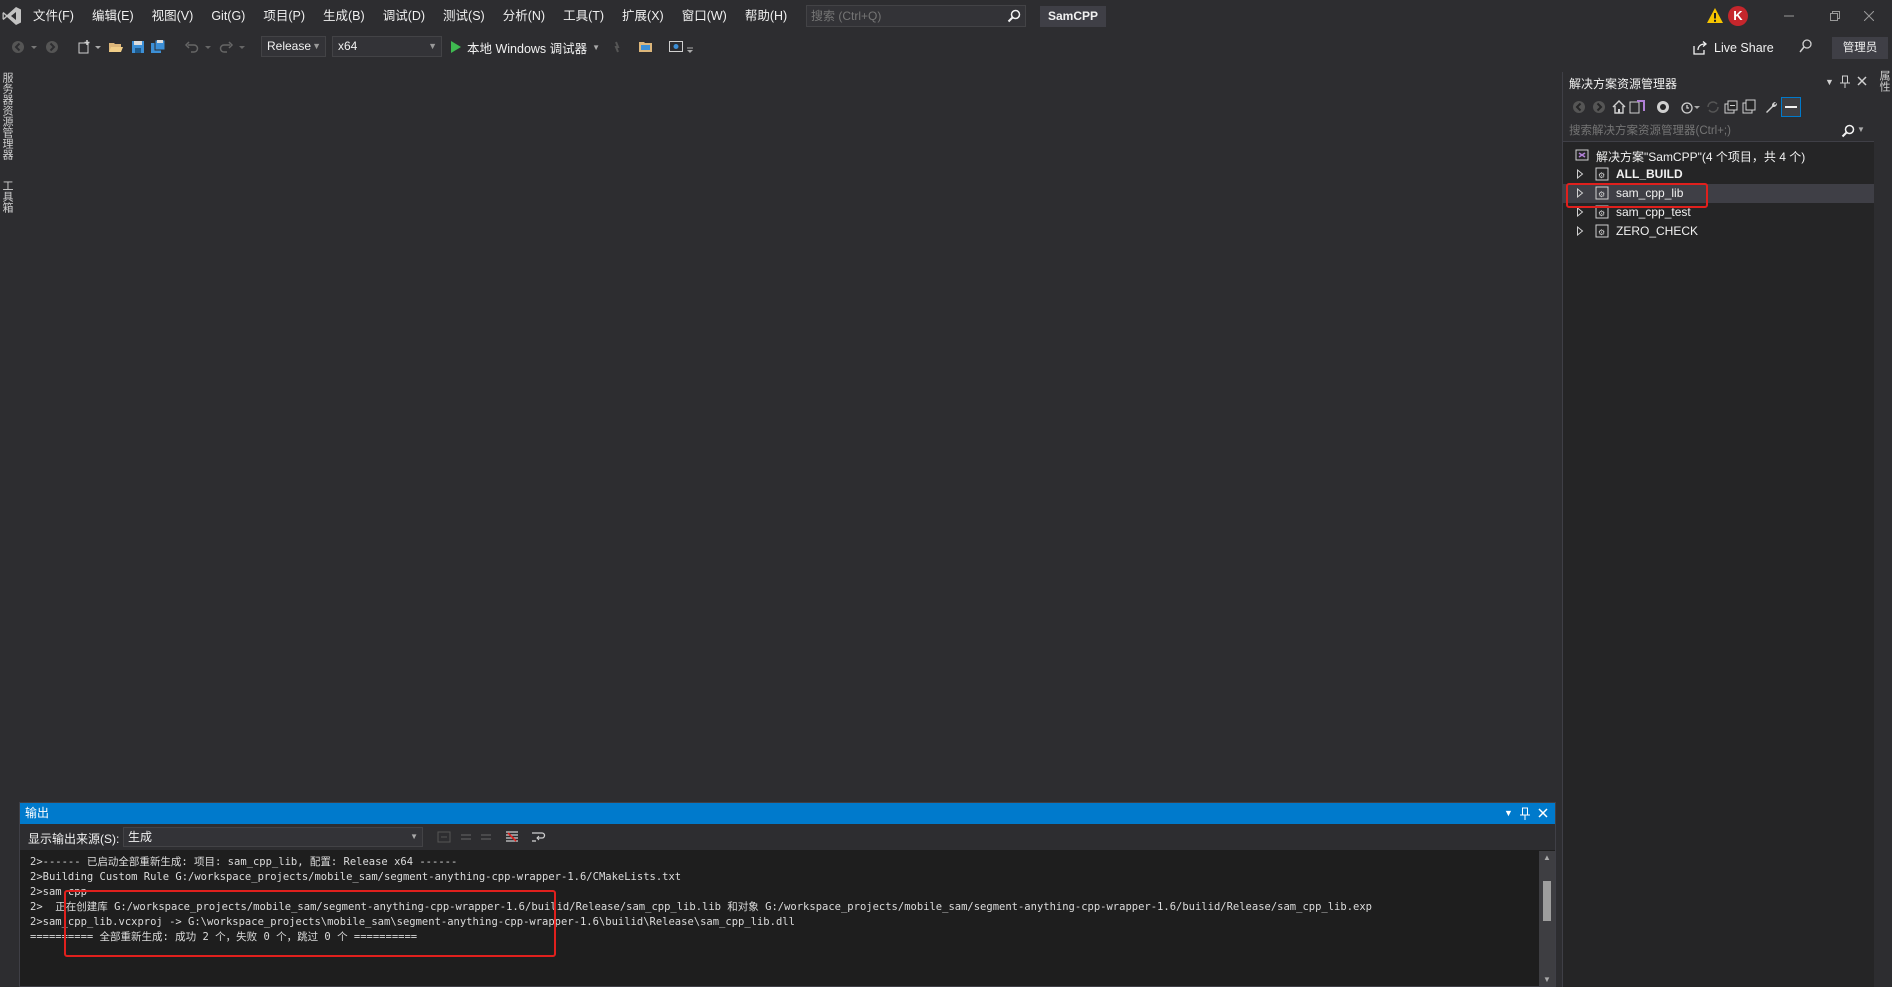 The height and width of the screenshot is (987, 1892). Describe the element at coordinates (173, 16) in the screenshot. I see `menu-view: 视图(V)` at that location.